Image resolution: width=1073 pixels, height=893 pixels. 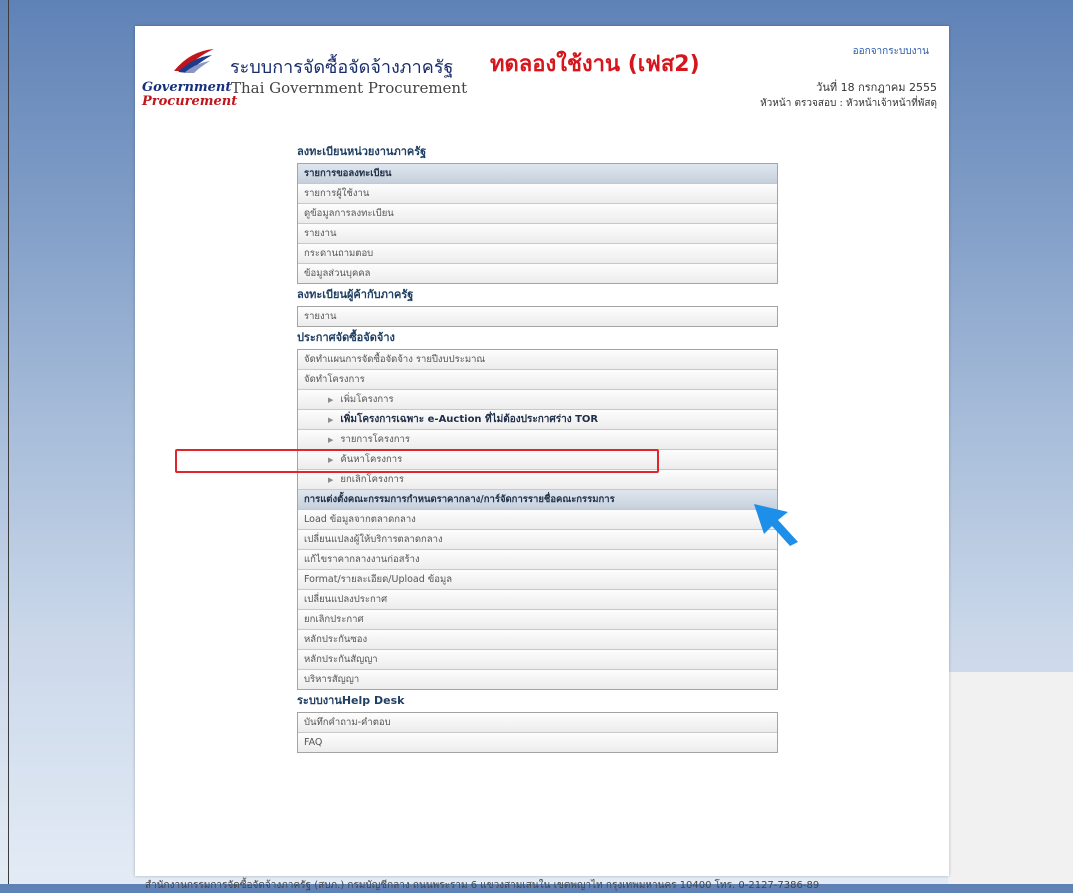 I want to click on left-border, so click(x=8, y=442).